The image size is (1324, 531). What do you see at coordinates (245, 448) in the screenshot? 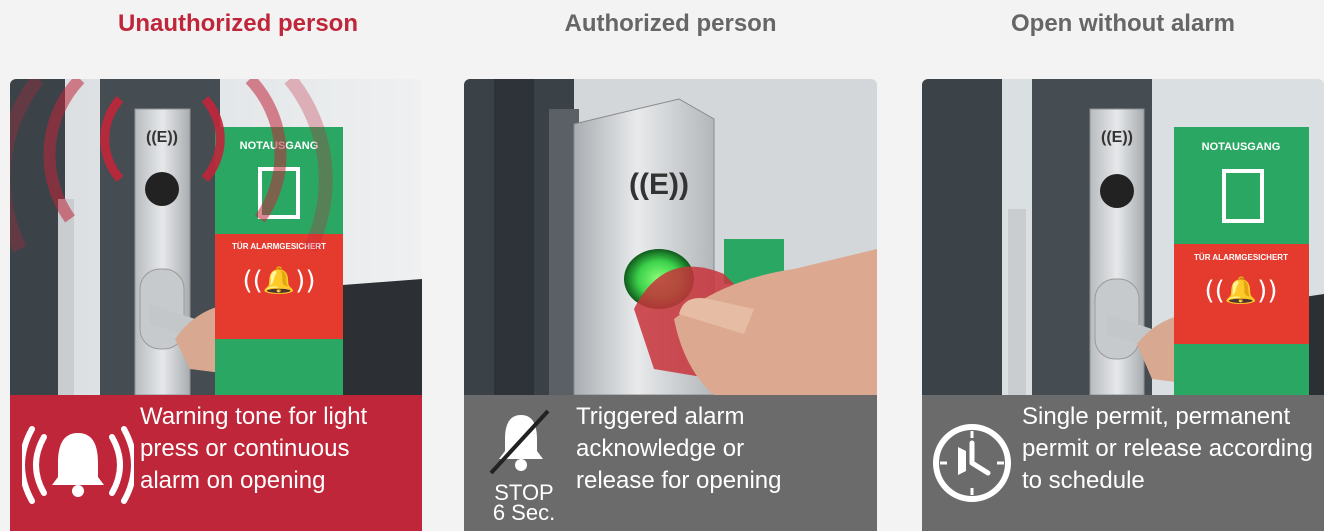
I see `caption-line: press or continuous` at bounding box center [245, 448].